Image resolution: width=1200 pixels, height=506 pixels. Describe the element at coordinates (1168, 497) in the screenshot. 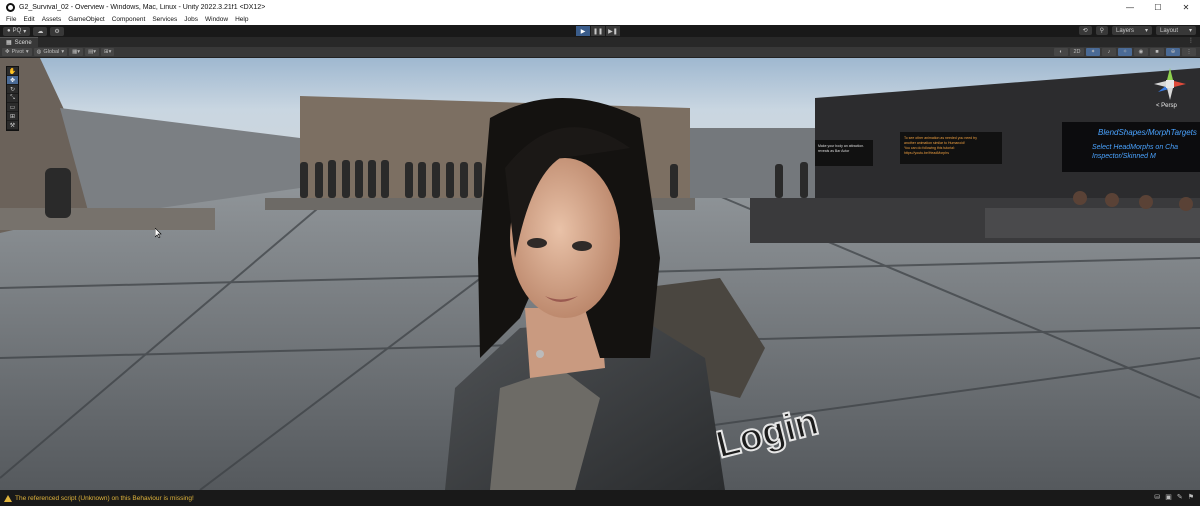

I see `graphics-icon: ▣` at that location.